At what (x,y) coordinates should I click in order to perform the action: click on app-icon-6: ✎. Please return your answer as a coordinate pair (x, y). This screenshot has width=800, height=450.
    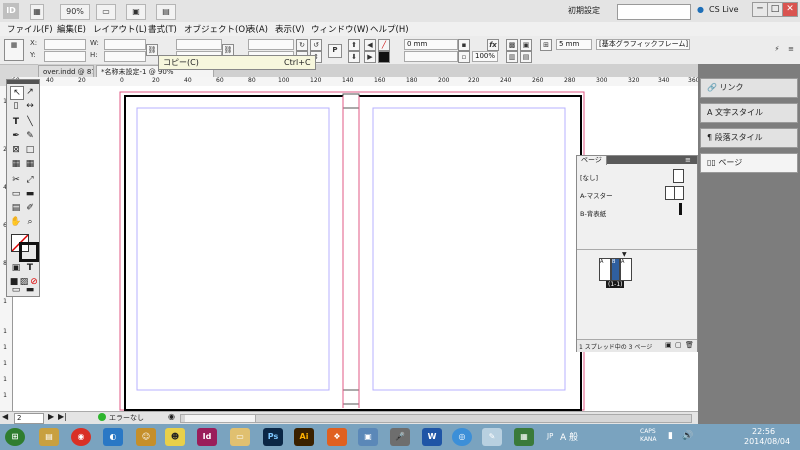
    Looking at the image, I should click on (492, 437).